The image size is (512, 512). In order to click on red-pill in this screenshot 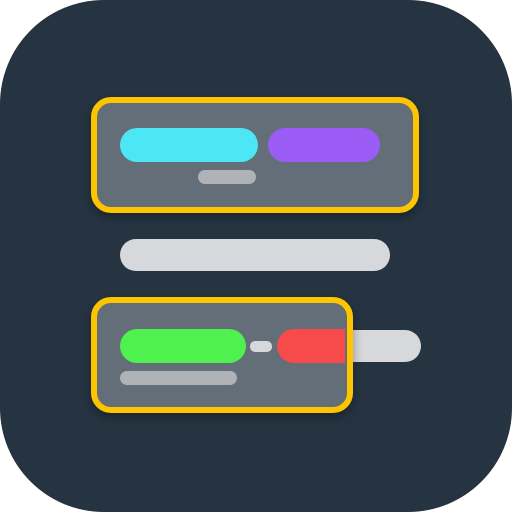, I will do `click(311, 346)`.